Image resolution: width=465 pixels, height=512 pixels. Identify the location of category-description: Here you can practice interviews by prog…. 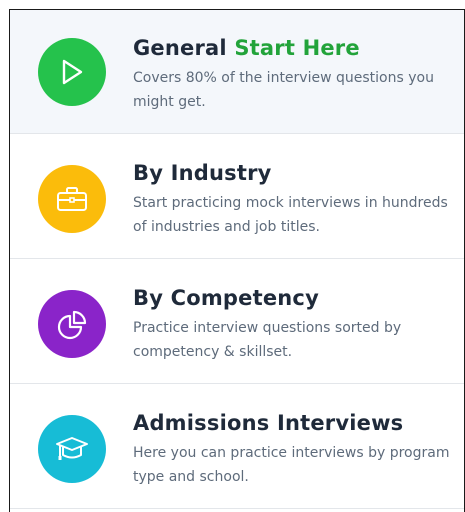
(291, 465).